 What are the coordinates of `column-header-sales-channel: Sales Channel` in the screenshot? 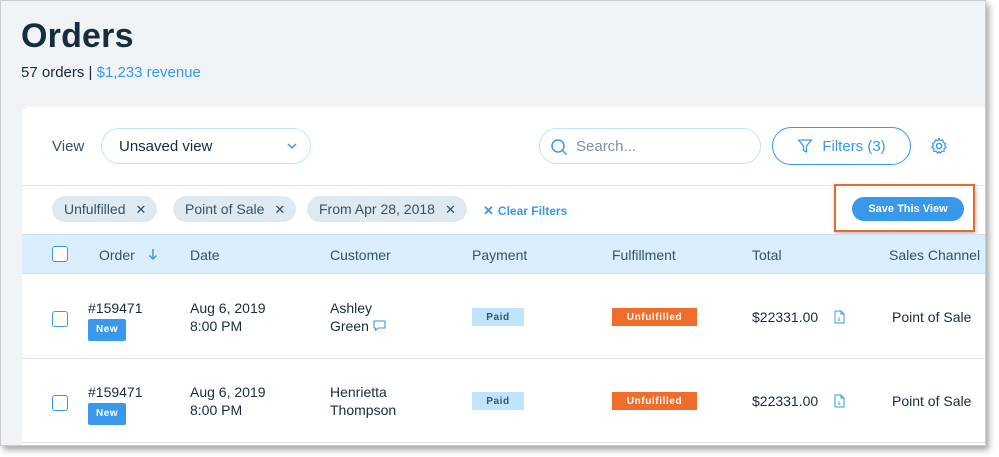 It's located at (934, 255).